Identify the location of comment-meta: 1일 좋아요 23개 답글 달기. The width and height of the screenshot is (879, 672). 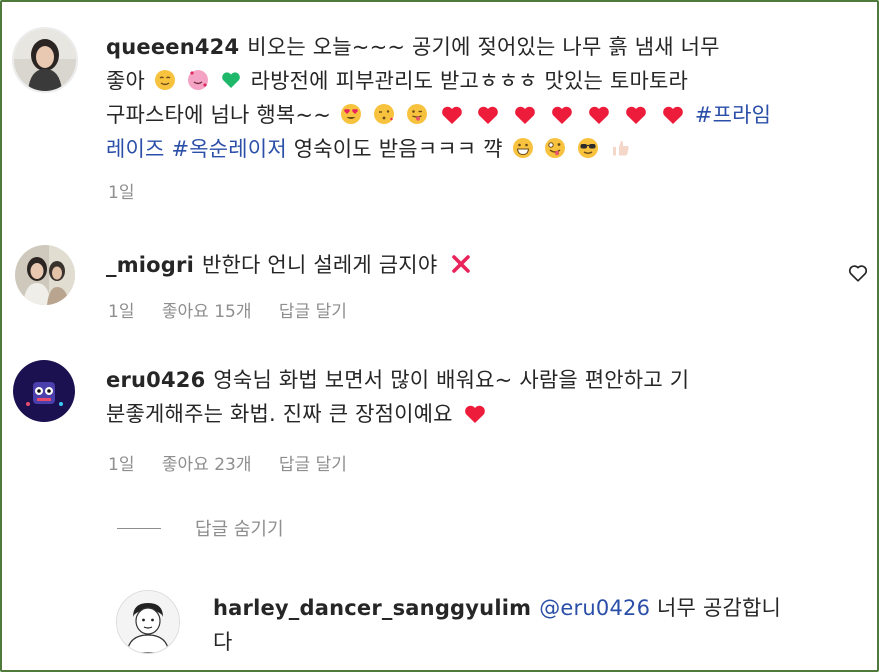
(238, 462).